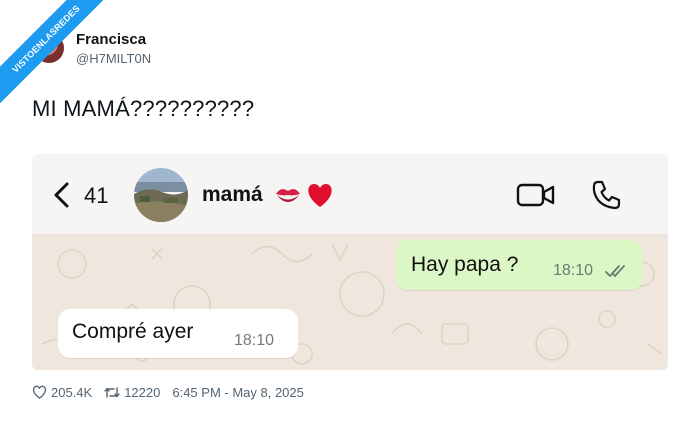 The width and height of the screenshot is (700, 424). What do you see at coordinates (238, 392) in the screenshot?
I see `tweet-timestamp: 6:45 PM - May 8, 2025` at bounding box center [238, 392].